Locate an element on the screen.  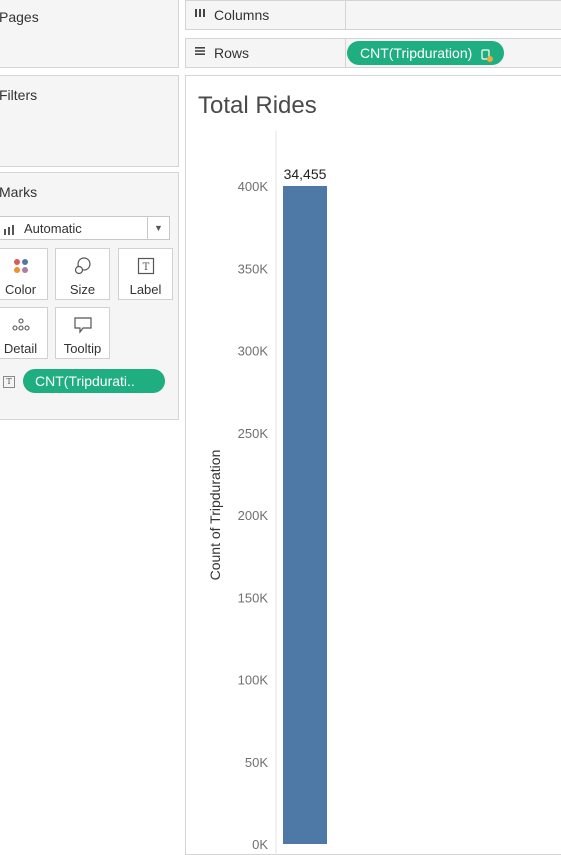
pages-card: Pages is located at coordinates (89, 34).